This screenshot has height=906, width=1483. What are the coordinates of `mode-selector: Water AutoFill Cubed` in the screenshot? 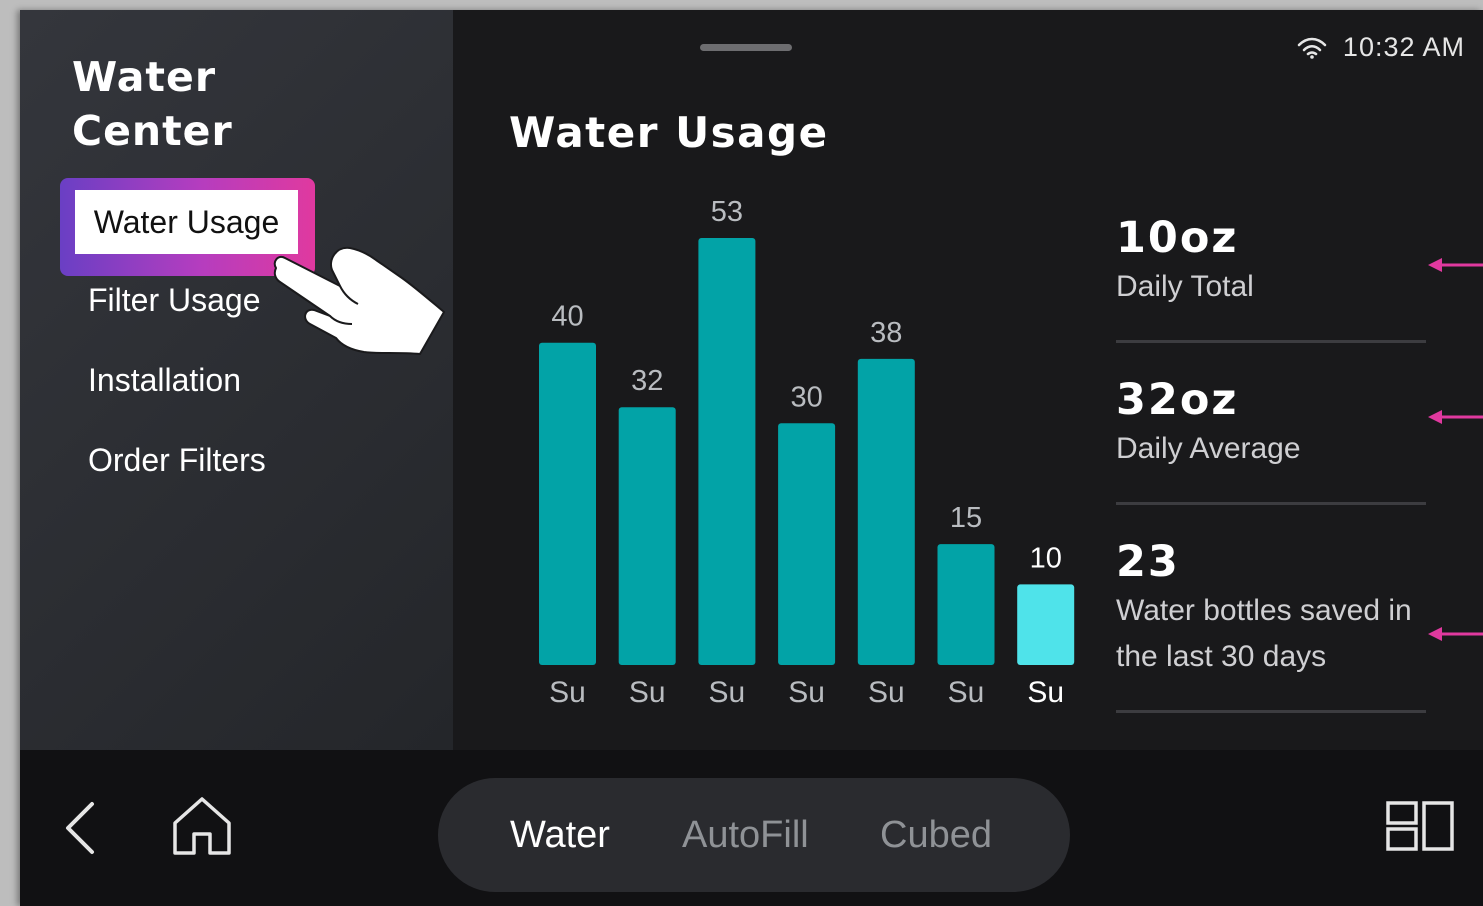 It's located at (754, 835).